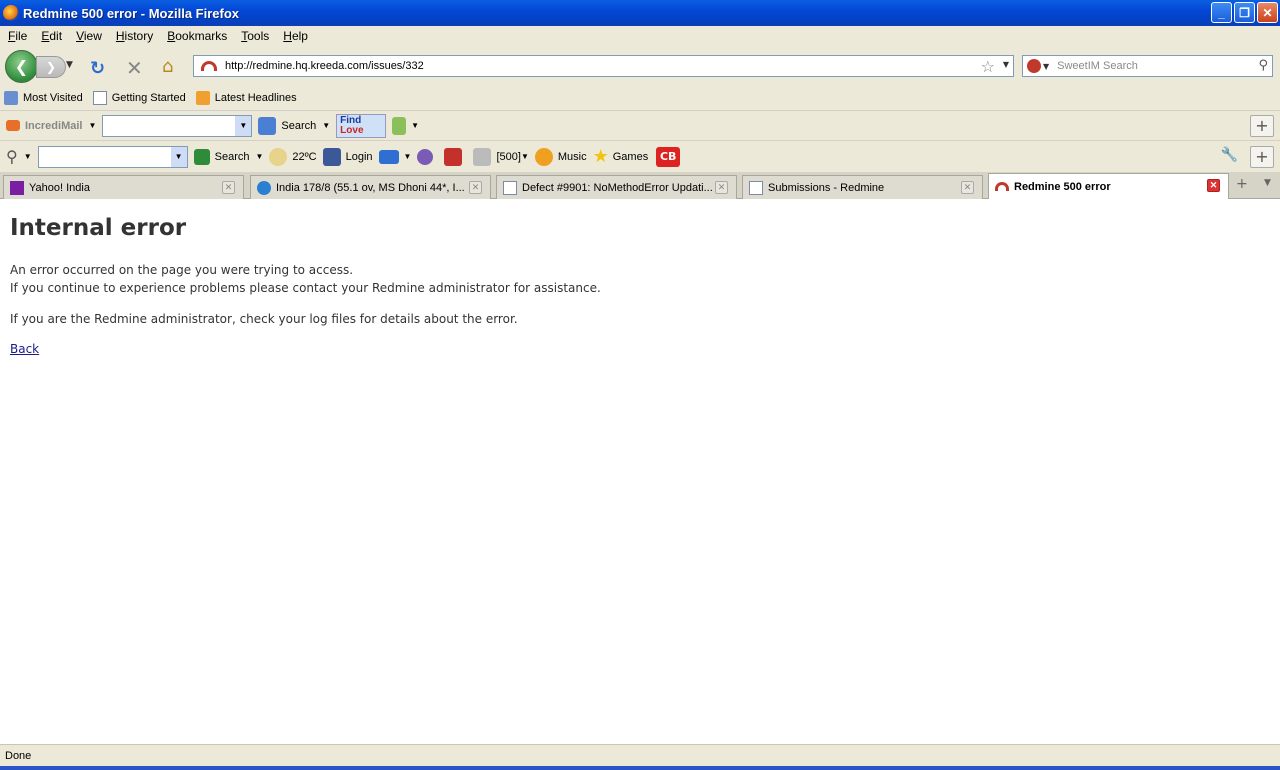 This screenshot has width=1280, height=770. Describe the element at coordinates (202, 98) in the screenshot. I see `rss-icon` at that location.